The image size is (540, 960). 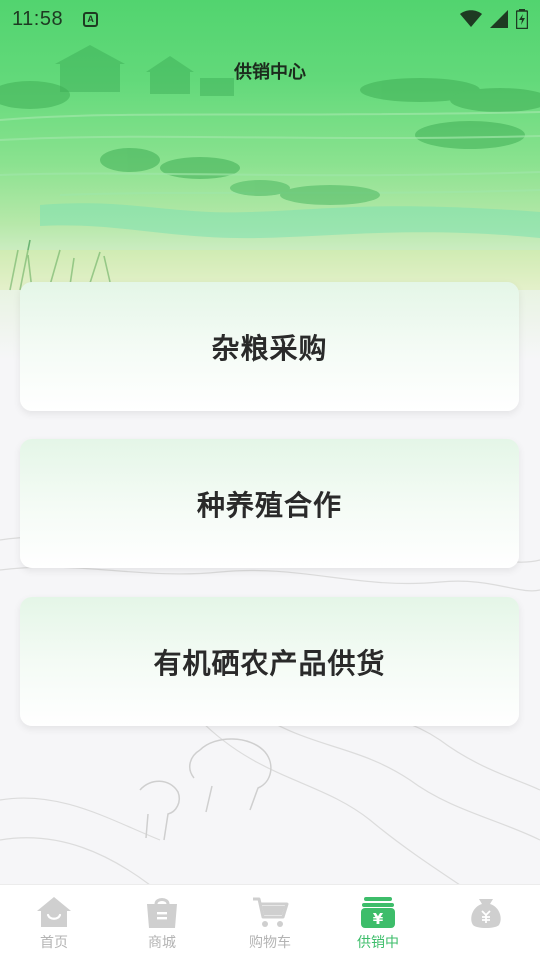 What do you see at coordinates (38, 18) in the screenshot?
I see `status-time: 11:58` at bounding box center [38, 18].